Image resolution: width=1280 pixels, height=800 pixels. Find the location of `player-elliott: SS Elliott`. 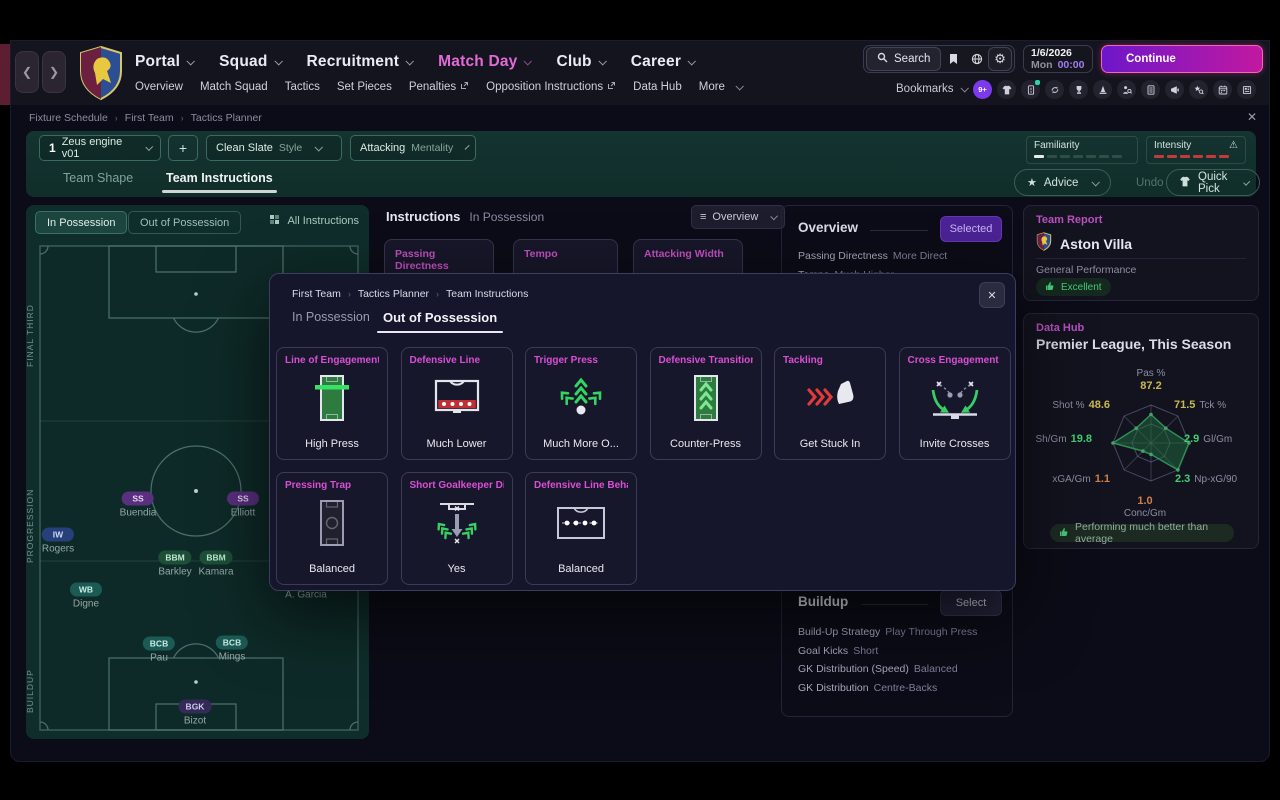

player-elliott: SS Elliott is located at coordinates (243, 505).